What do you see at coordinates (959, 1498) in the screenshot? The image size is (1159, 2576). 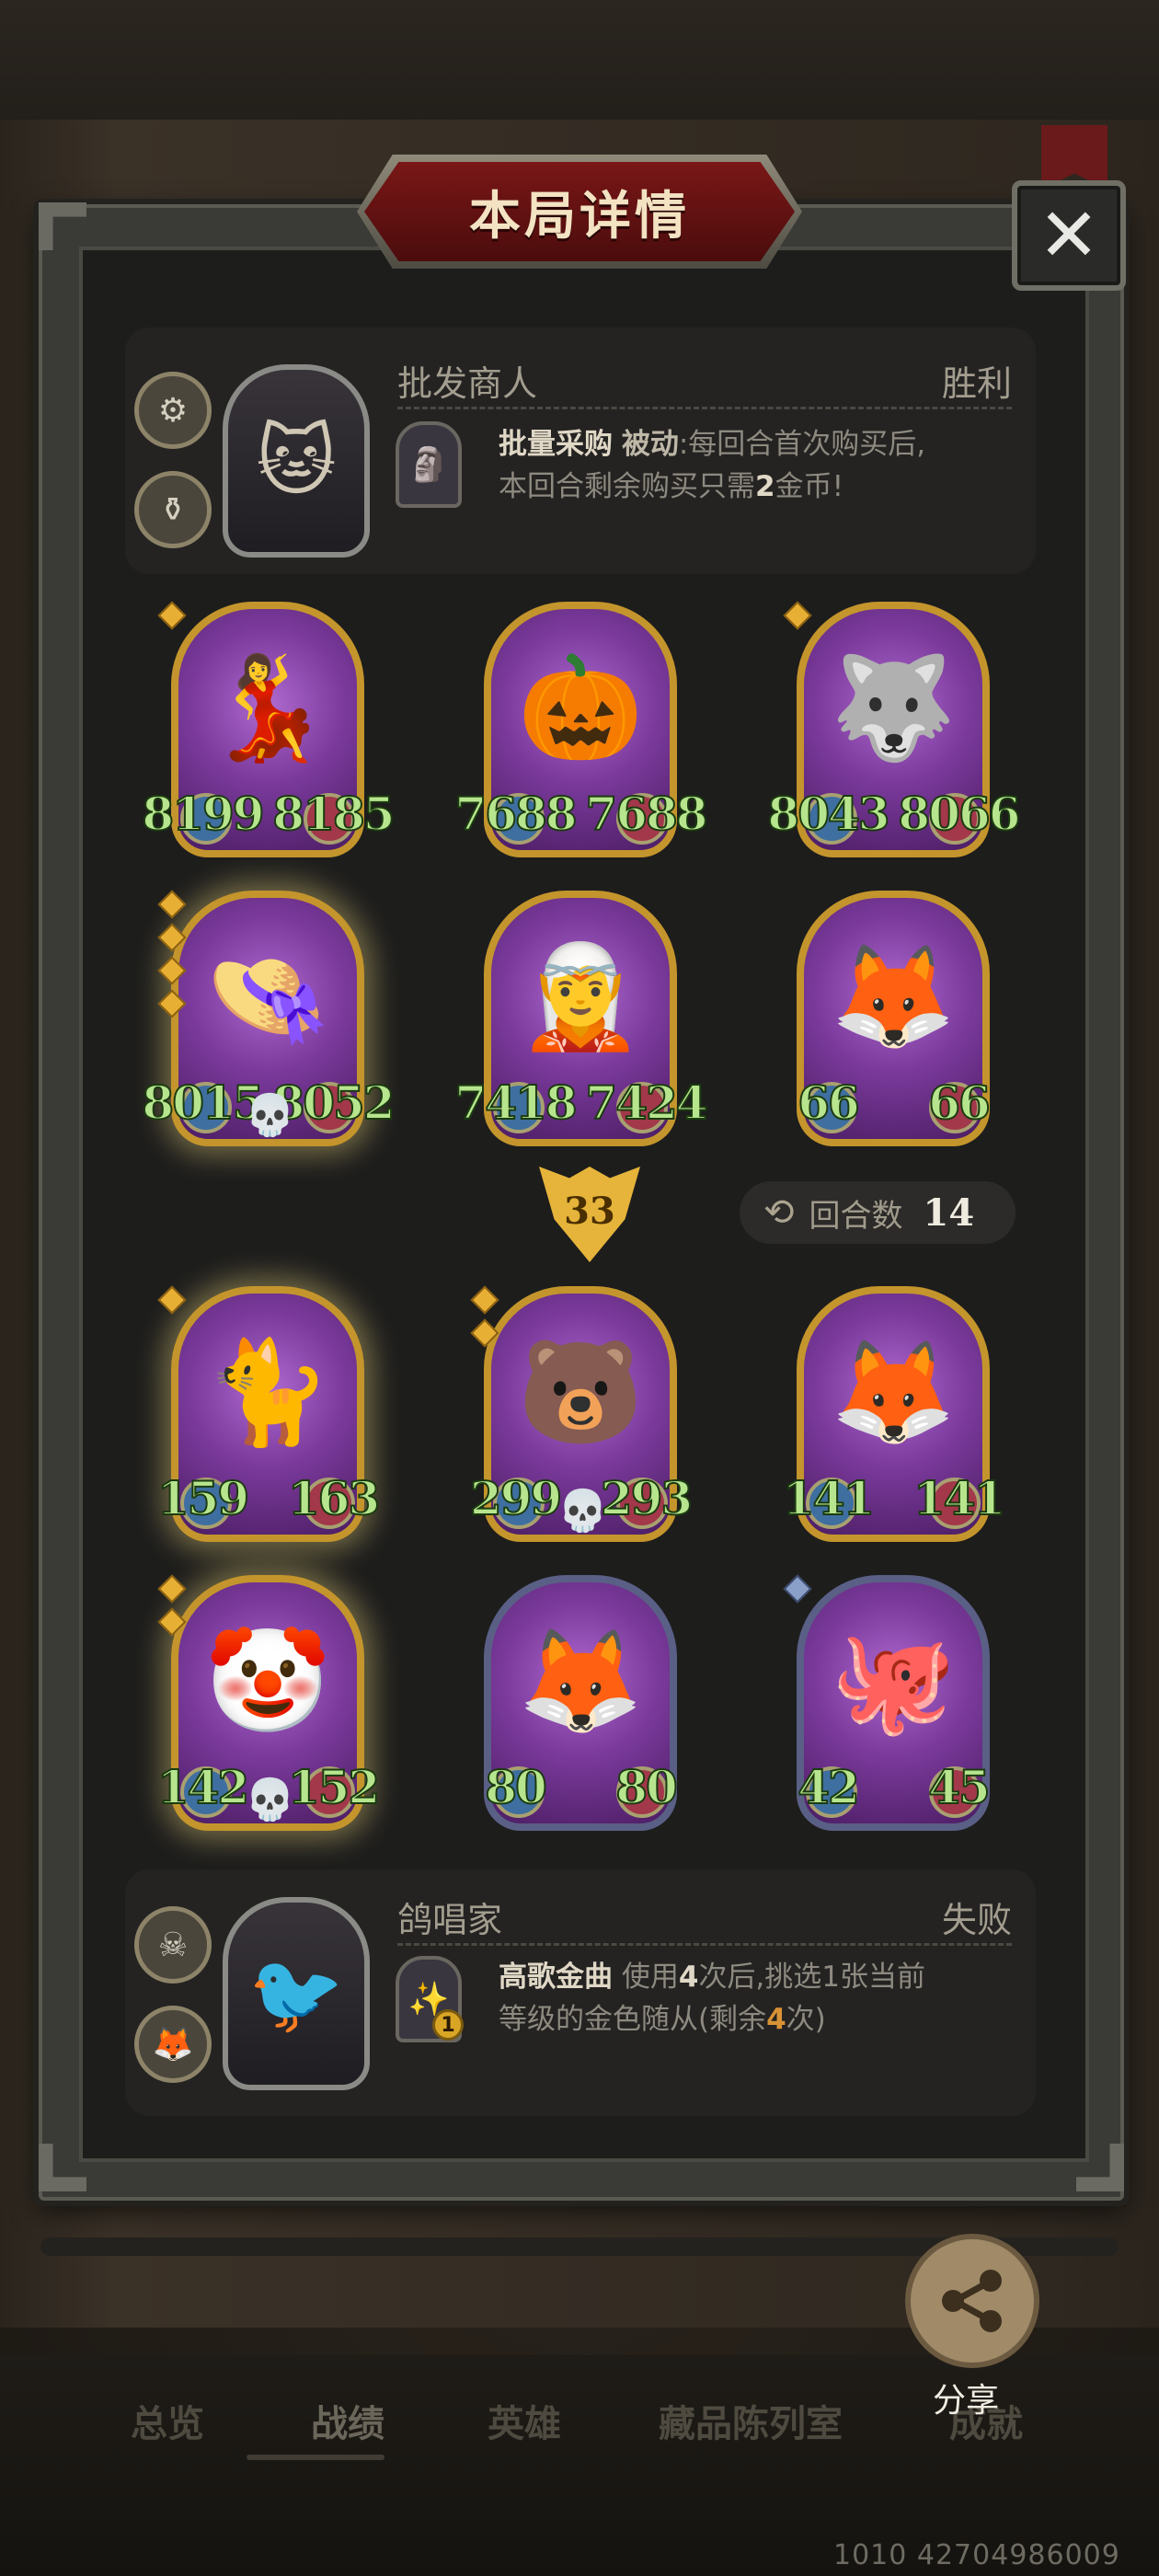 I see `health-value: 141` at bounding box center [959, 1498].